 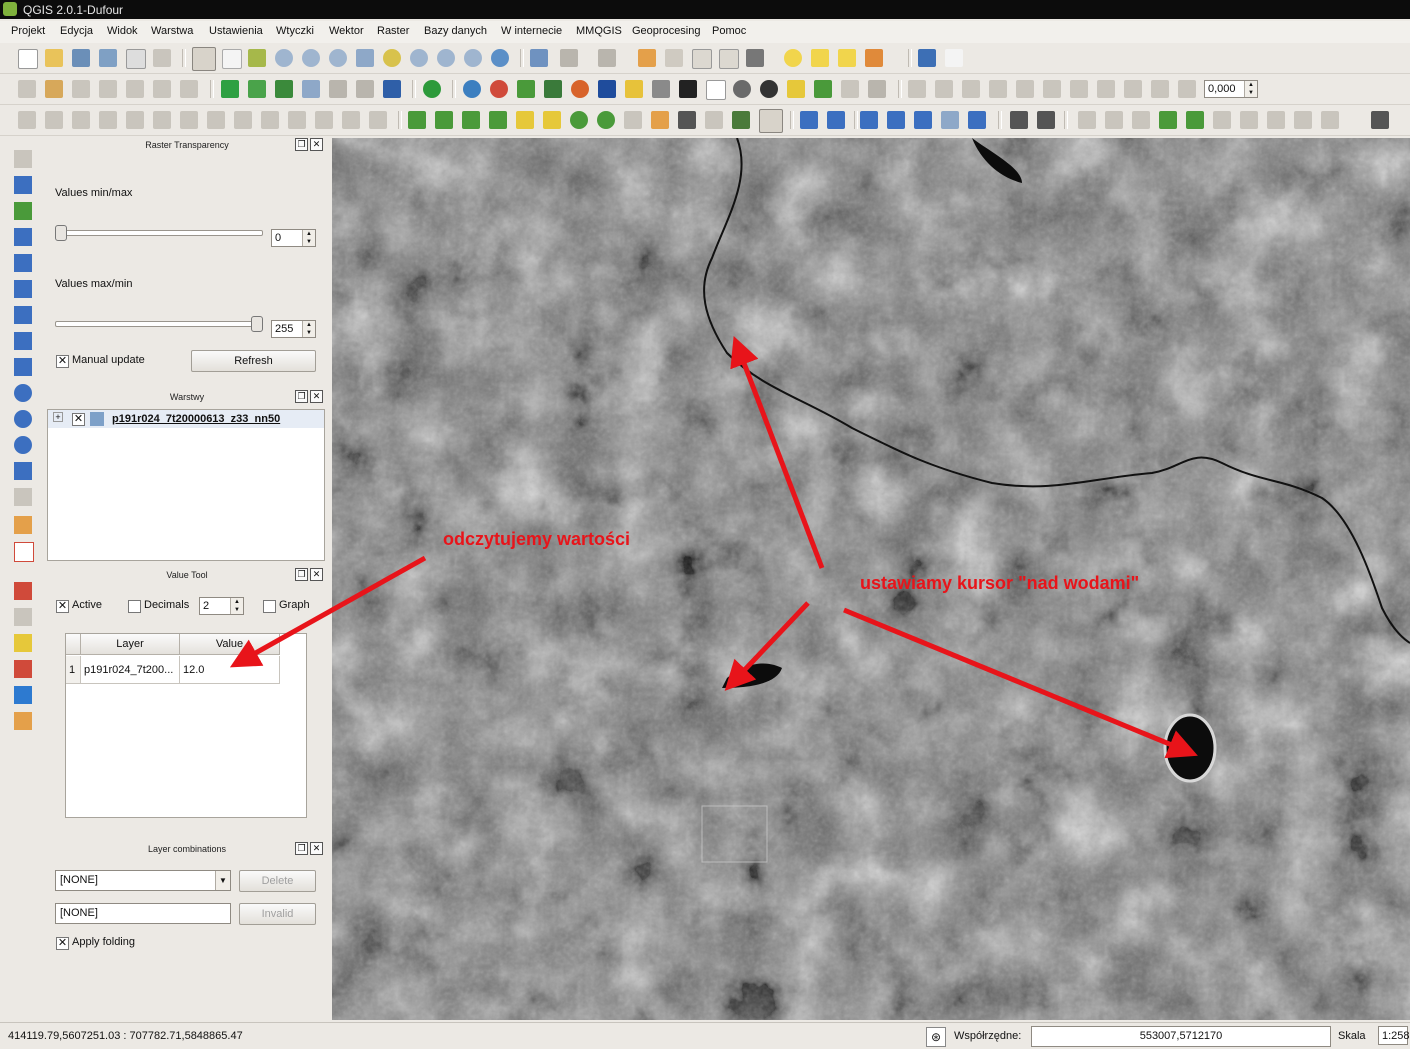 I want to click on toggle-extents-icon: ⊛, so click(x=936, y=1037).